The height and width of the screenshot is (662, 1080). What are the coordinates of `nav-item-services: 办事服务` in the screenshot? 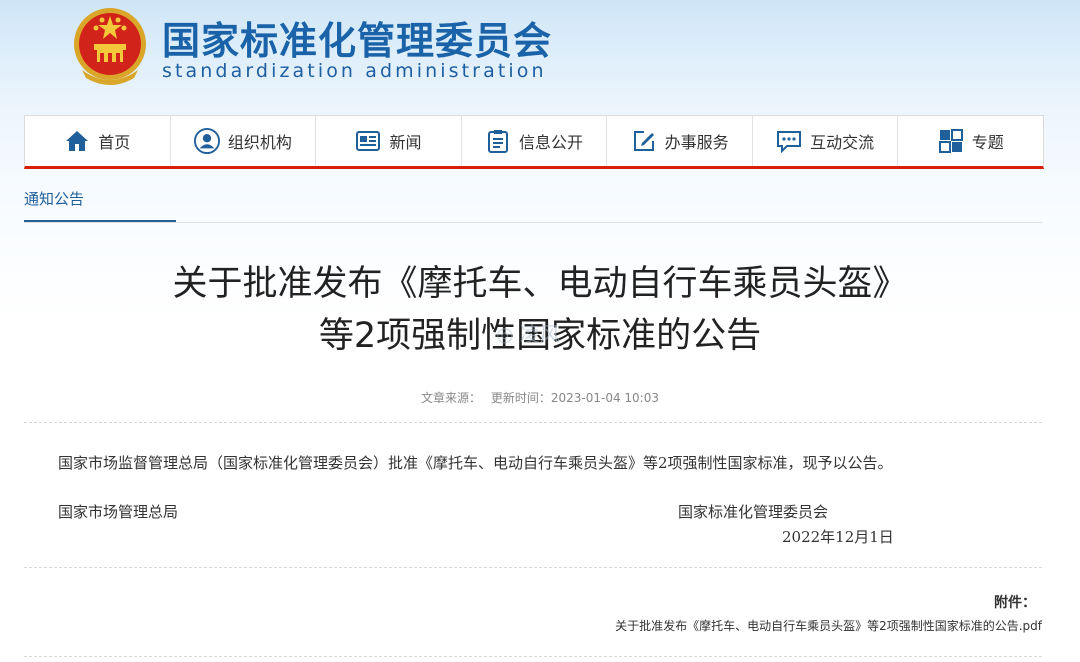 It's located at (680, 141).